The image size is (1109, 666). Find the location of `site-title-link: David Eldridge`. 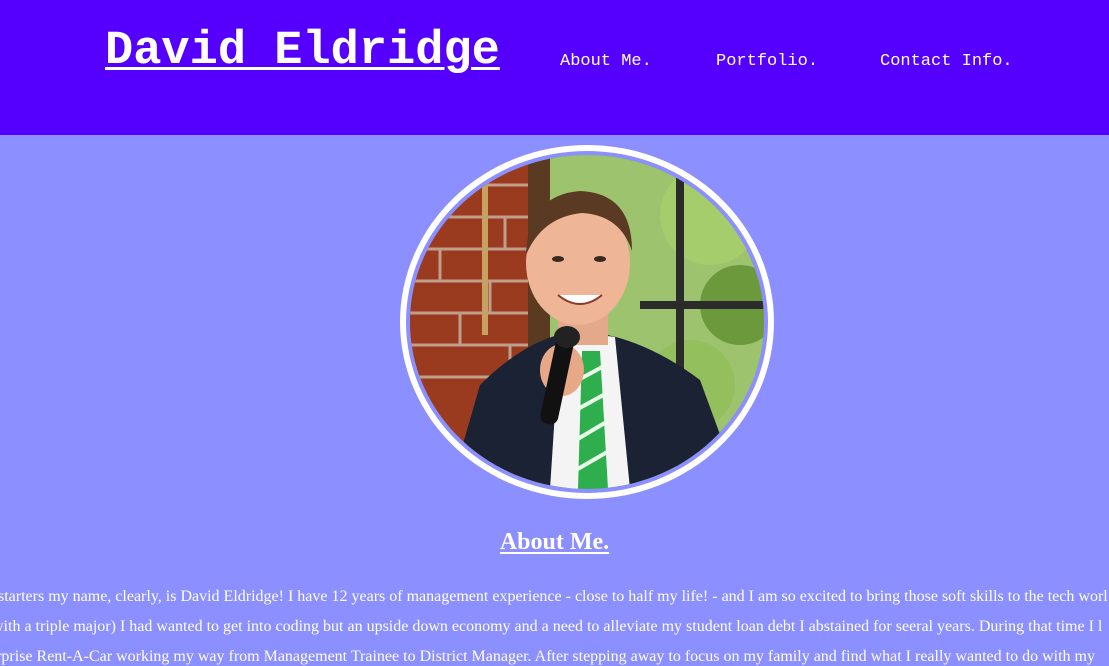

site-title-link: David Eldridge is located at coordinates (302, 52).